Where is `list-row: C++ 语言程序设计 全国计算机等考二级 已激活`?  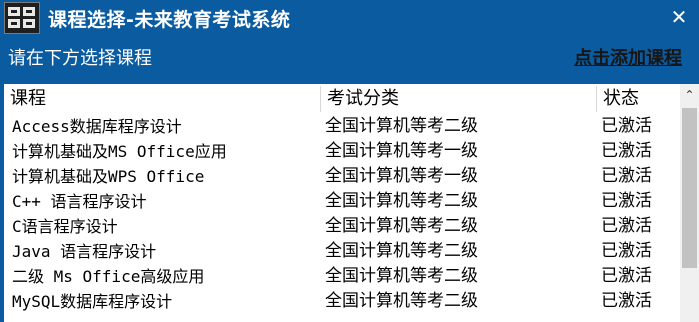 list-row: C++ 语言程序设计 全国计算机等考二级 已激活 is located at coordinates (342, 201).